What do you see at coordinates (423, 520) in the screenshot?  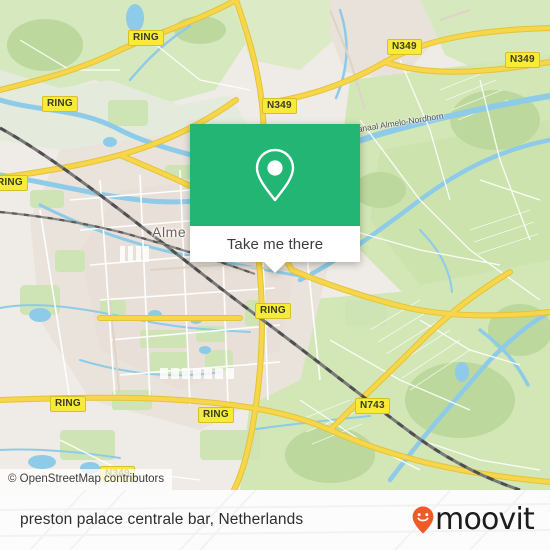 I see `moovit-smiley-pin-icon` at bounding box center [423, 520].